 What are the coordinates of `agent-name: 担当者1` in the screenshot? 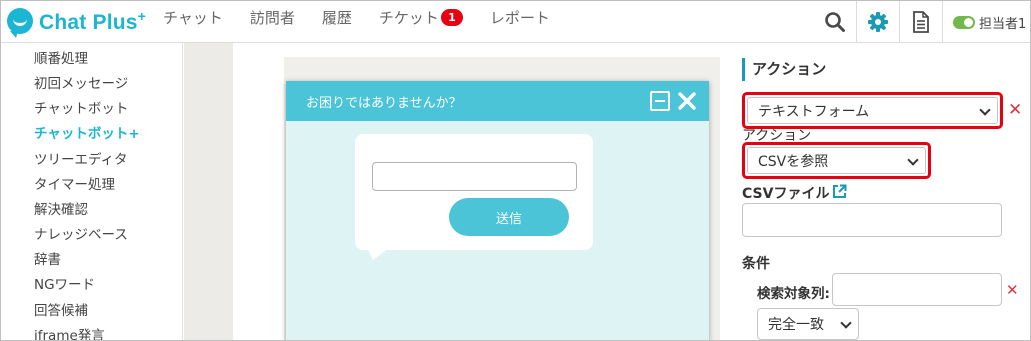 It's located at (1003, 24).